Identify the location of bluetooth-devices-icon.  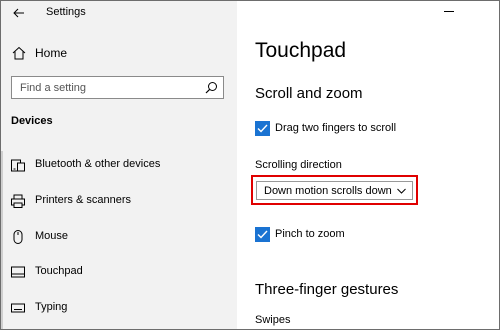
(18, 165).